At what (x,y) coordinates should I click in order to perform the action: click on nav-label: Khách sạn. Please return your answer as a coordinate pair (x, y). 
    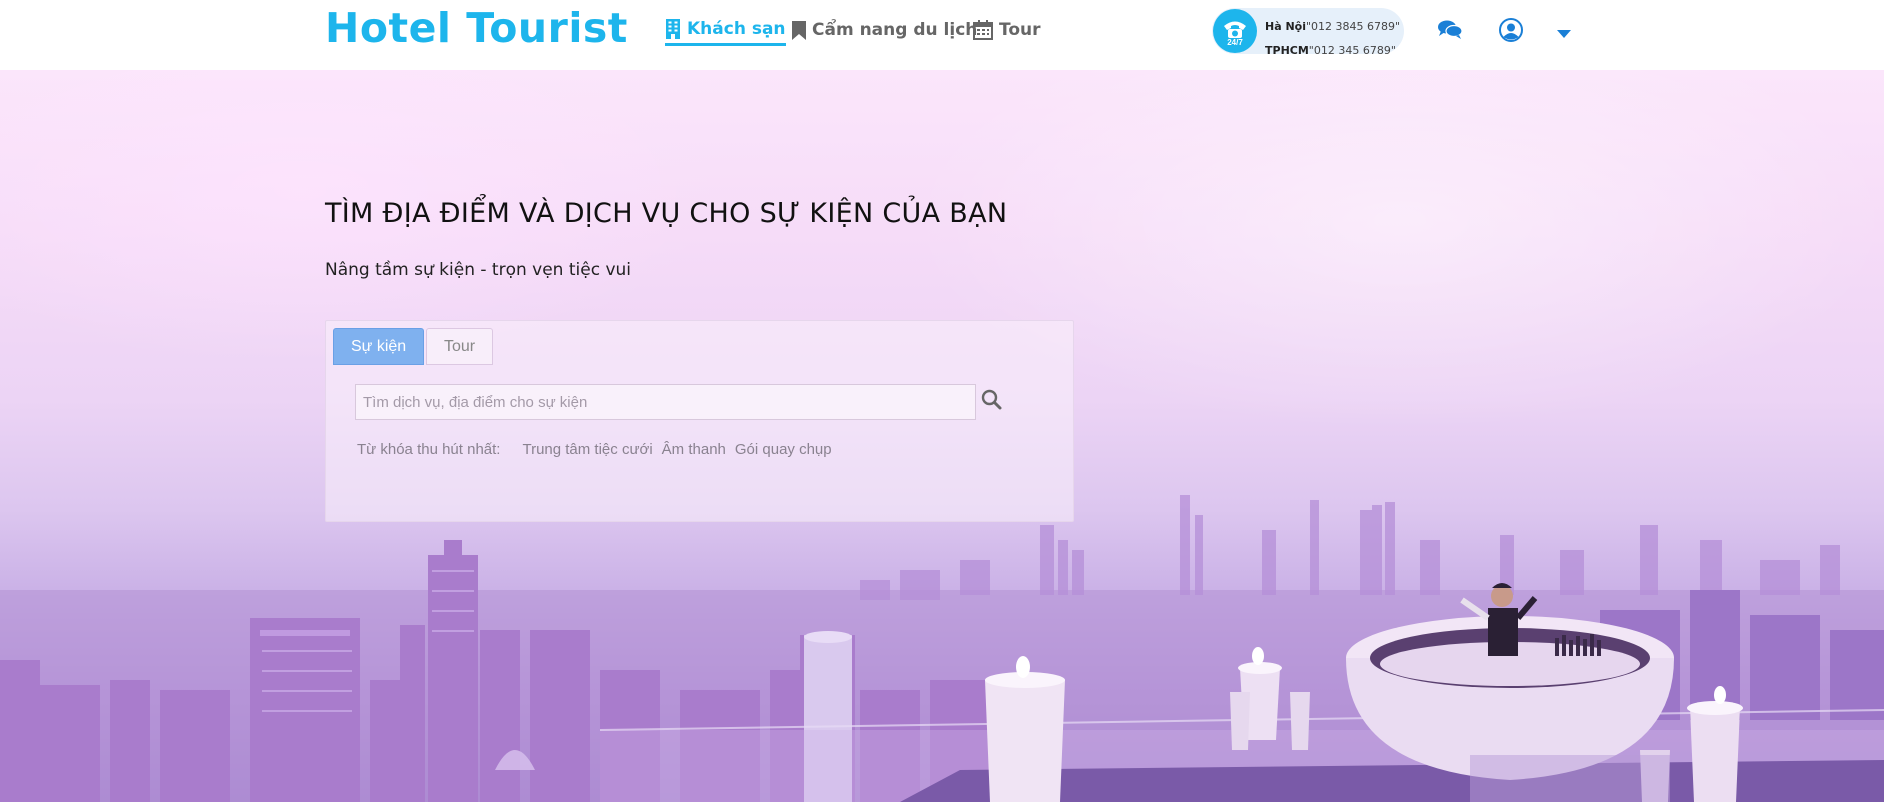
    Looking at the image, I should click on (736, 28).